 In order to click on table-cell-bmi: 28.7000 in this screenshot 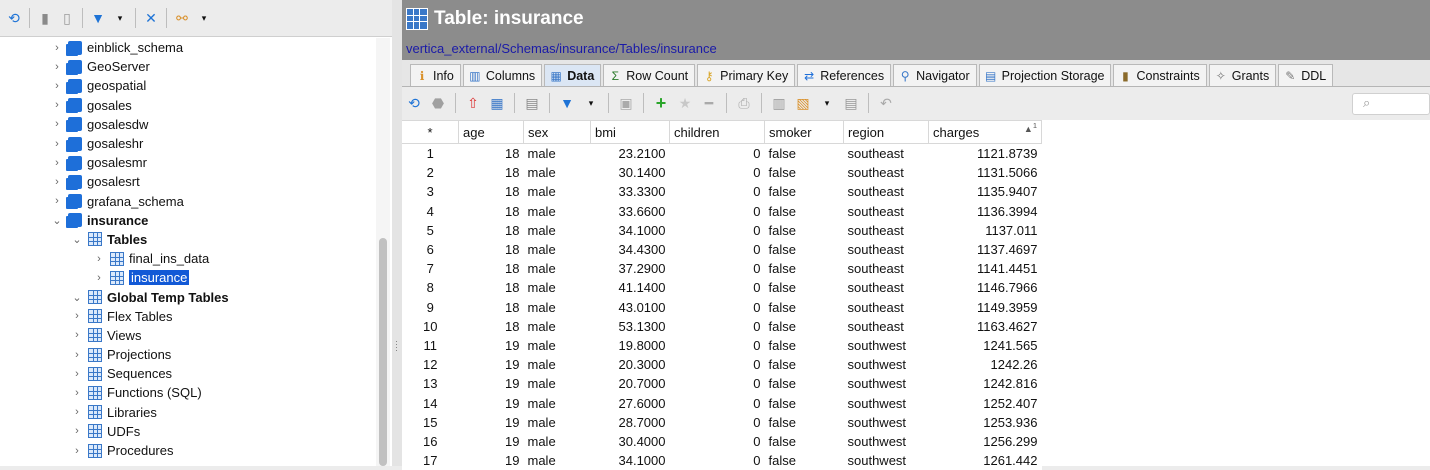, I will do `click(630, 422)`.